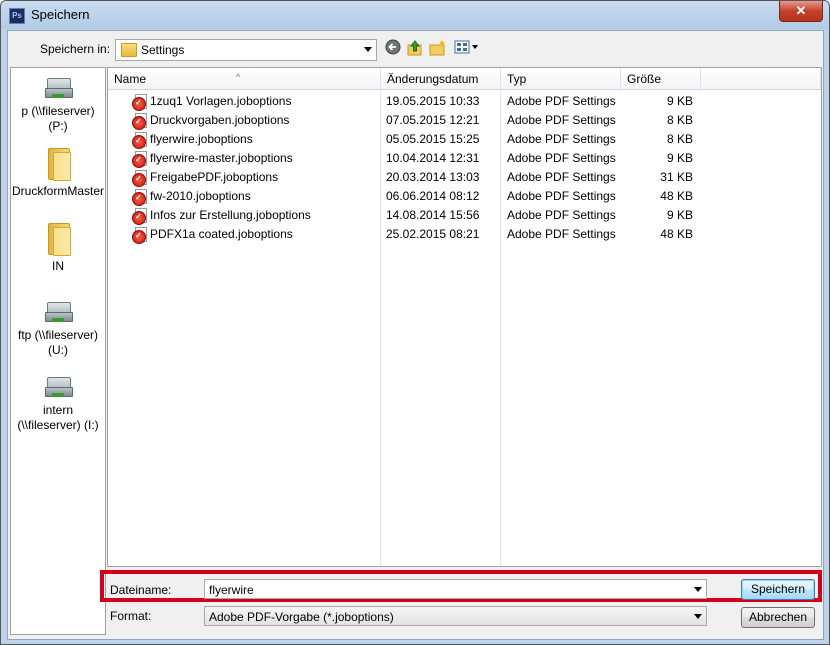  What do you see at coordinates (58, 266) in the screenshot?
I see `place-label: IN` at bounding box center [58, 266].